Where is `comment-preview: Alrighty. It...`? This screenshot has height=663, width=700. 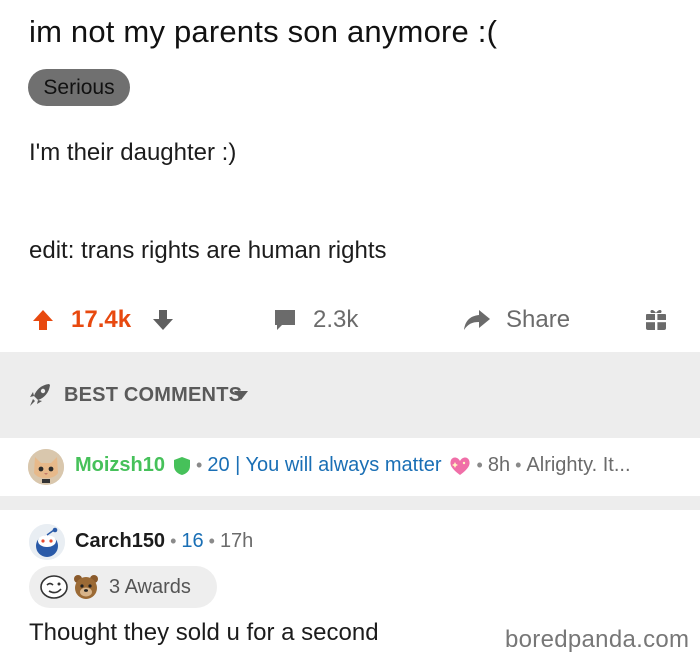 comment-preview: Alrighty. It... is located at coordinates (578, 465).